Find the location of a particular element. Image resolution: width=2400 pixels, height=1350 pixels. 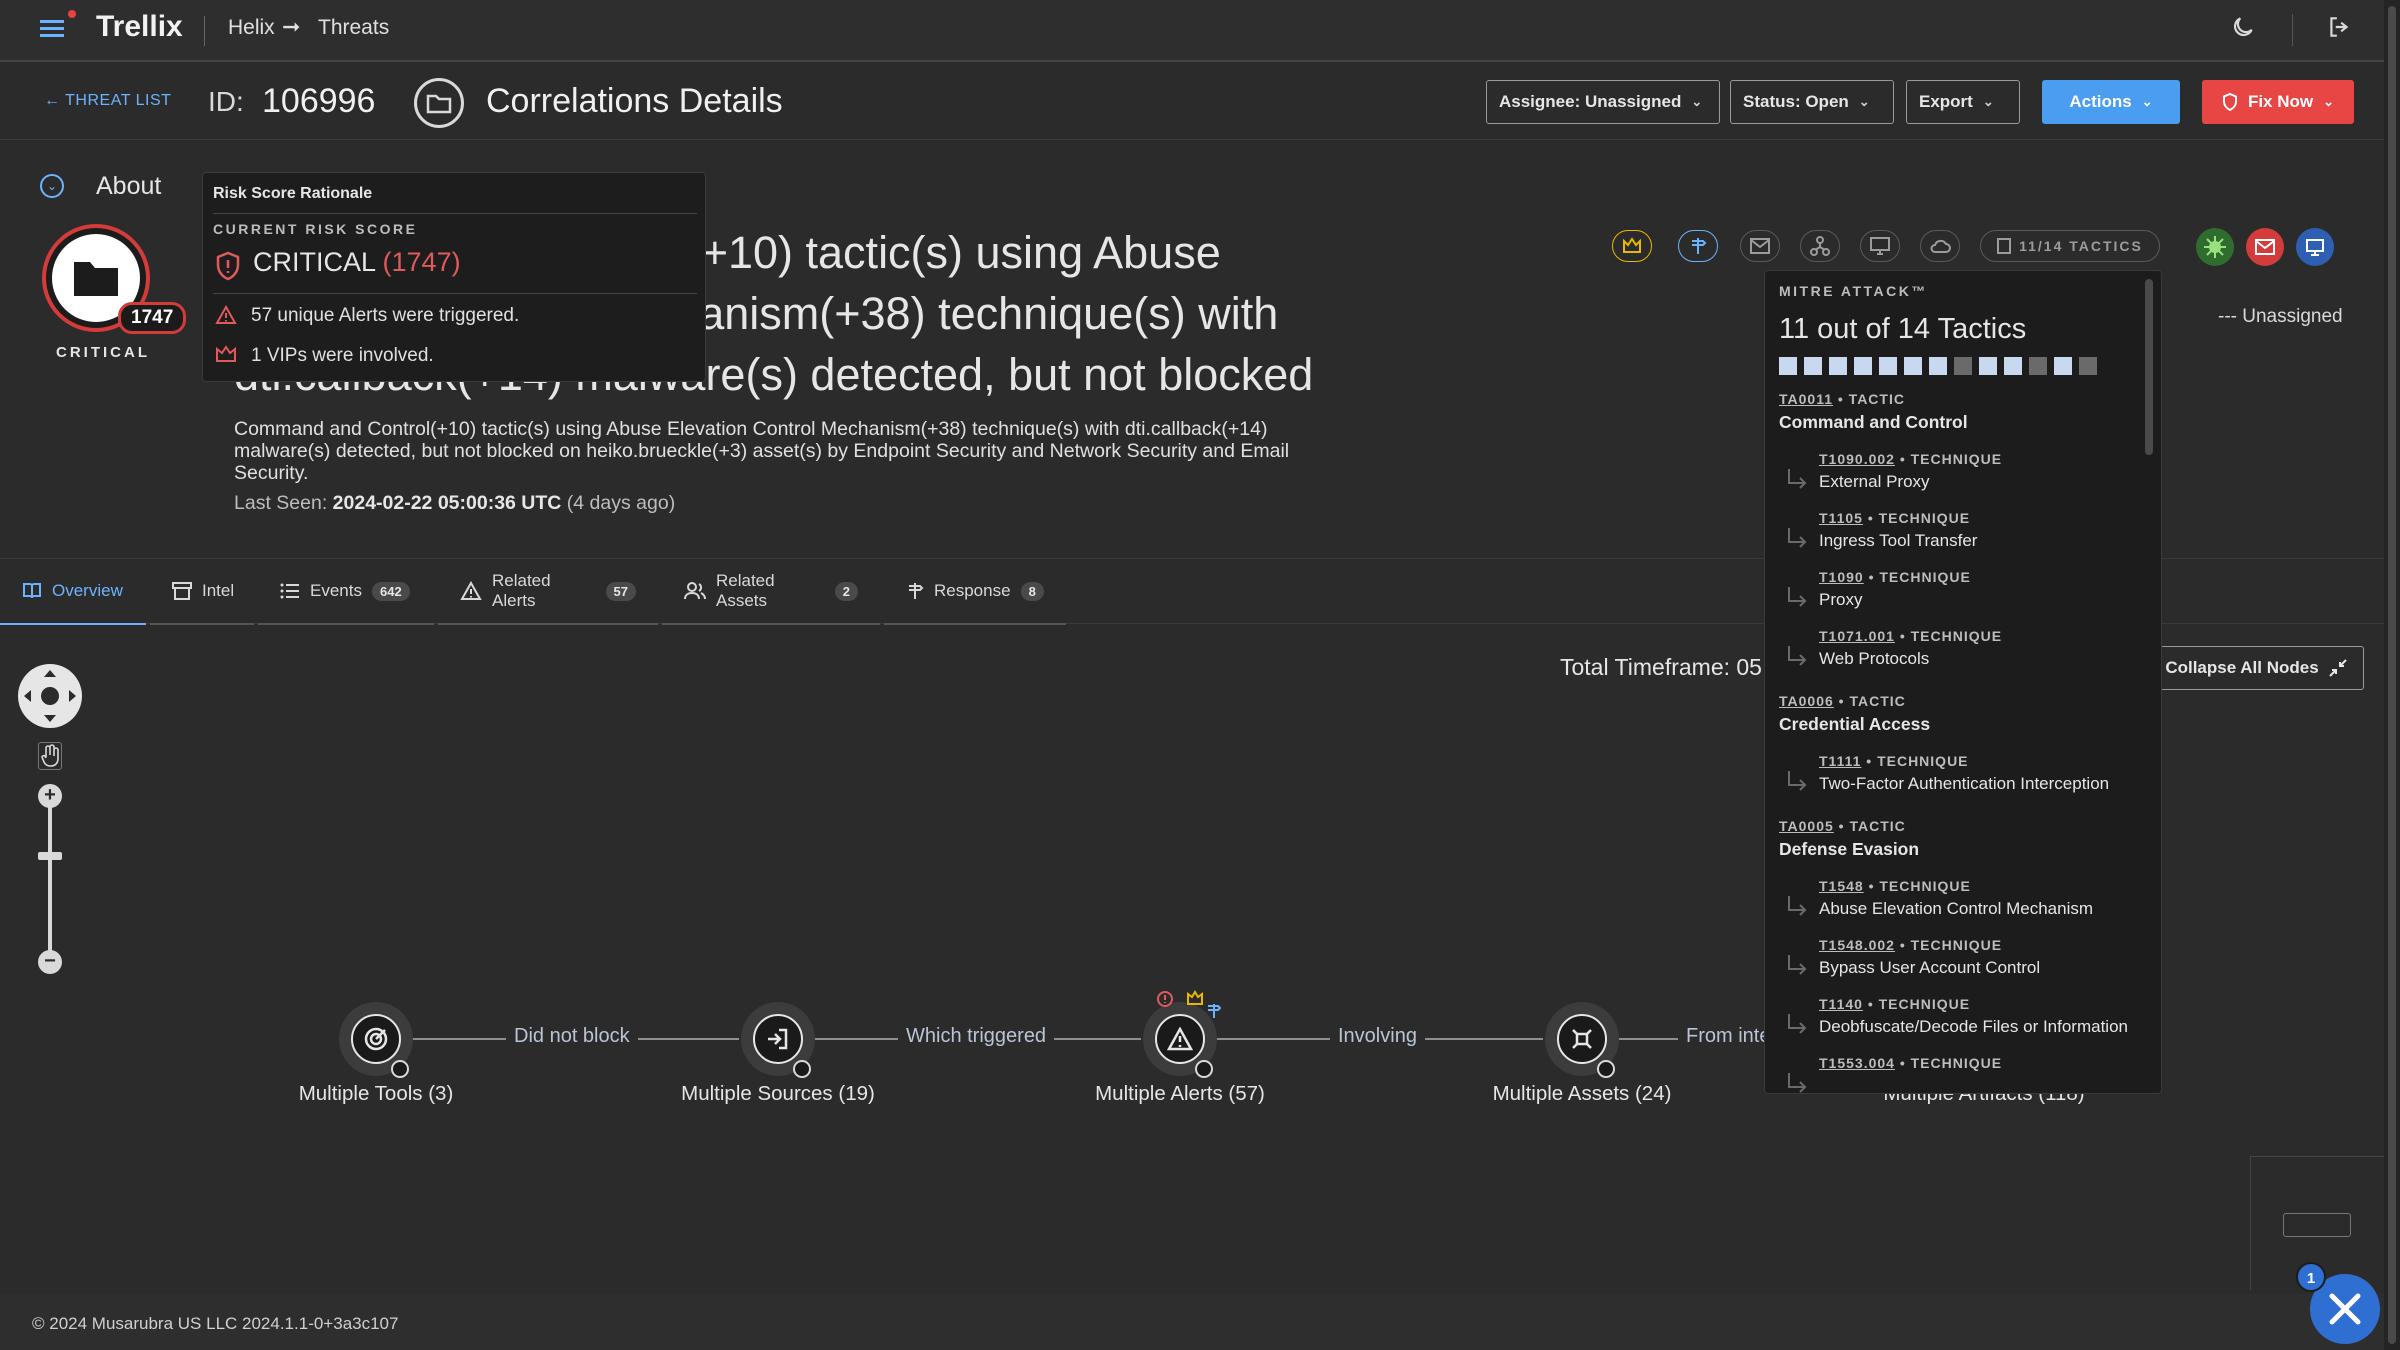

mitre-tactic-item: TA0005 • TACTIC Defense Evasion is located at coordinates (1955, 839).